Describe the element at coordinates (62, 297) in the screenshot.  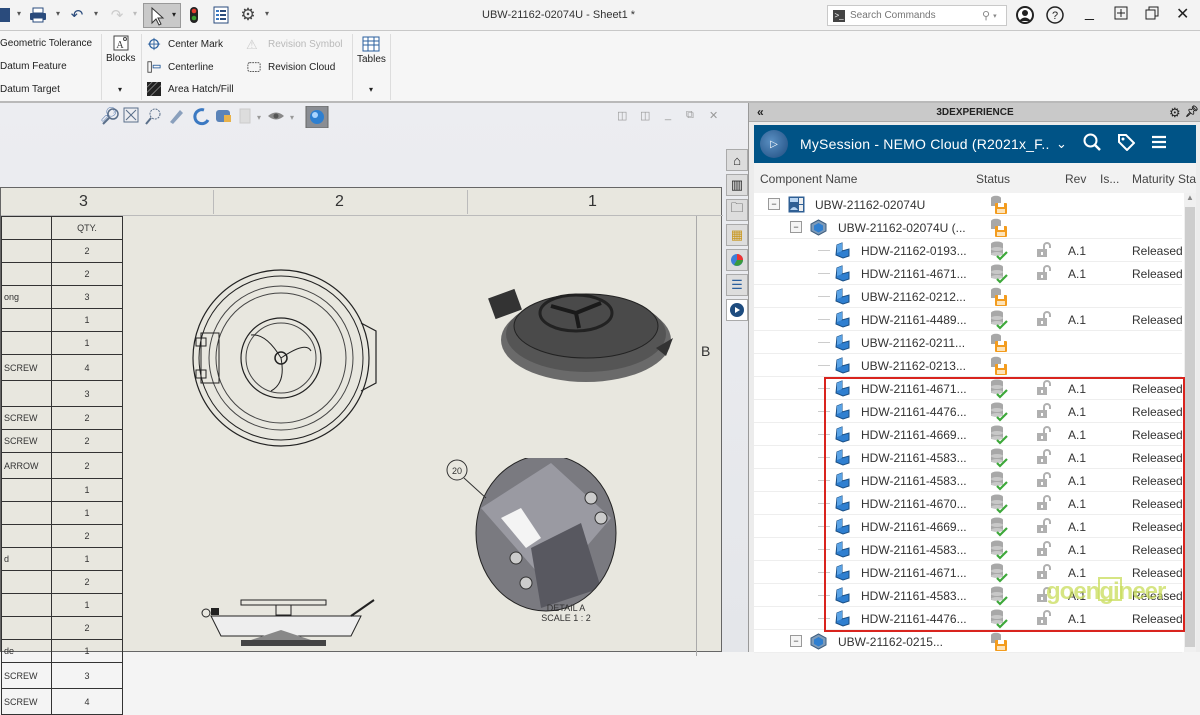
I see `bom-row: ong 3` at that location.